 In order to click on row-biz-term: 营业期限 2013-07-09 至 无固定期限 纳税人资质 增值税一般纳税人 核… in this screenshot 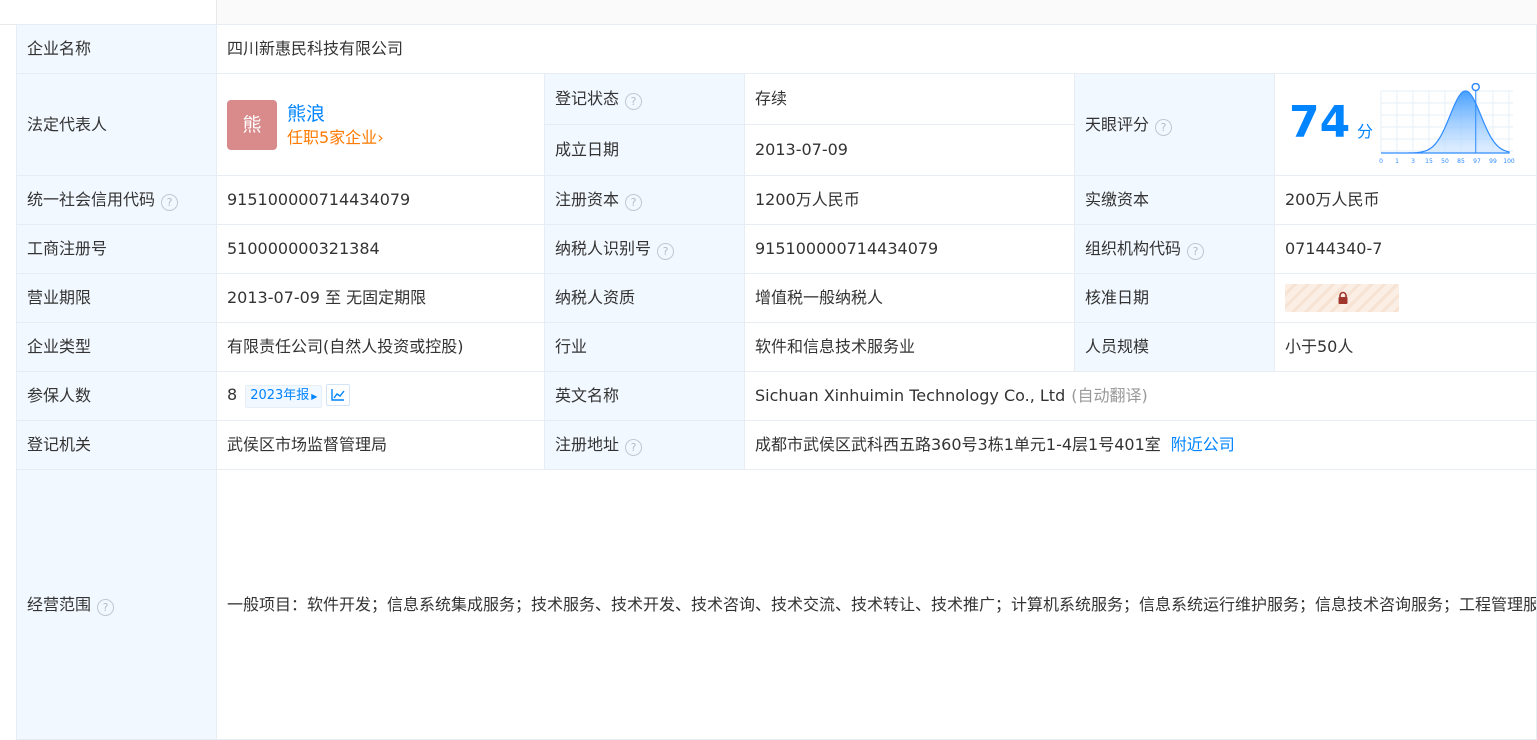, I will do `click(776, 298)`.